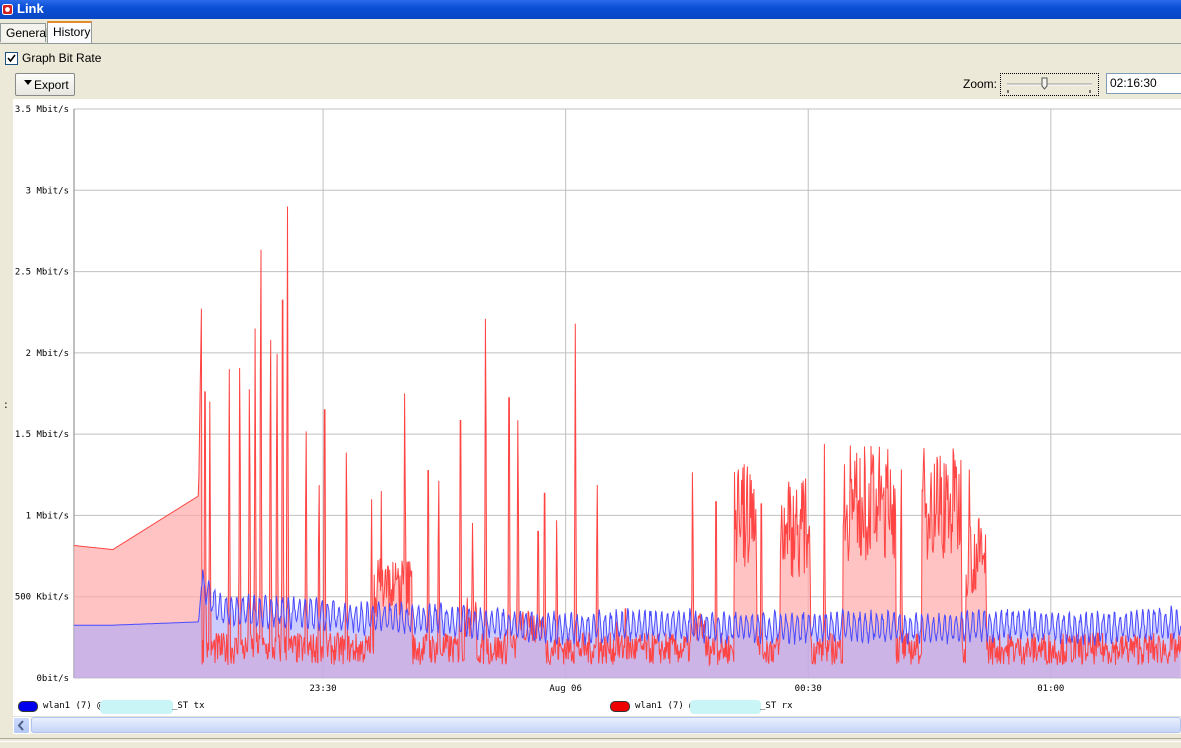  What do you see at coordinates (590, 740) in the screenshot?
I see `bottom-separator` at bounding box center [590, 740].